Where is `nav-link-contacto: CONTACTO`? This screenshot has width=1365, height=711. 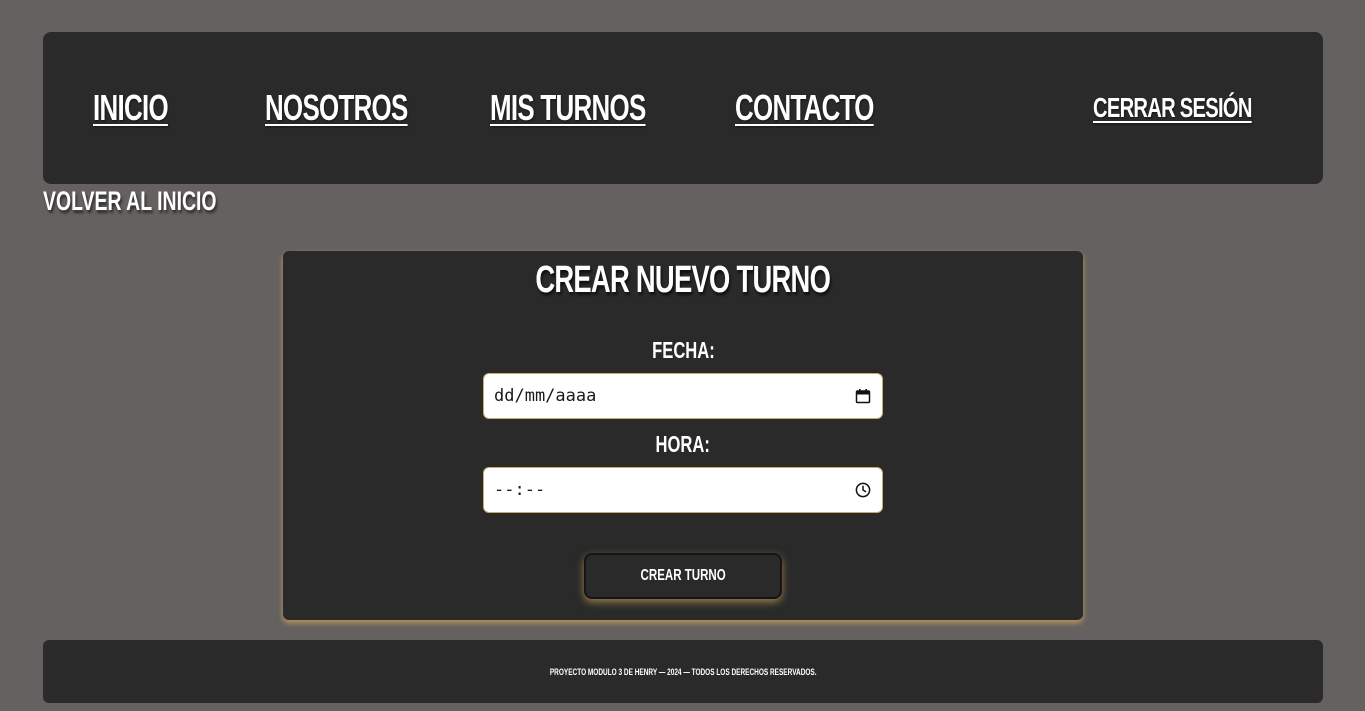 nav-link-contacto: CONTACTO is located at coordinates (831, 108).